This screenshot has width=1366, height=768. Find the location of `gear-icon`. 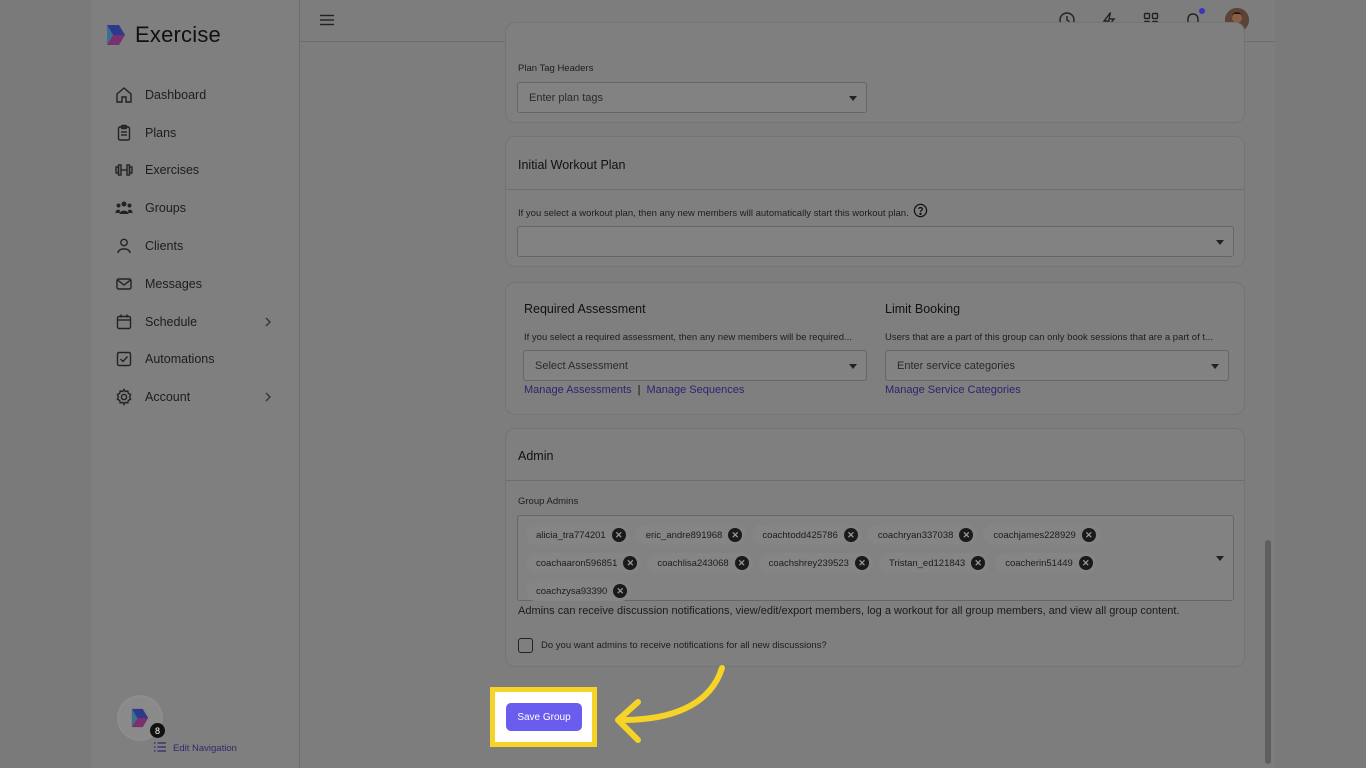

gear-icon is located at coordinates (124, 397).